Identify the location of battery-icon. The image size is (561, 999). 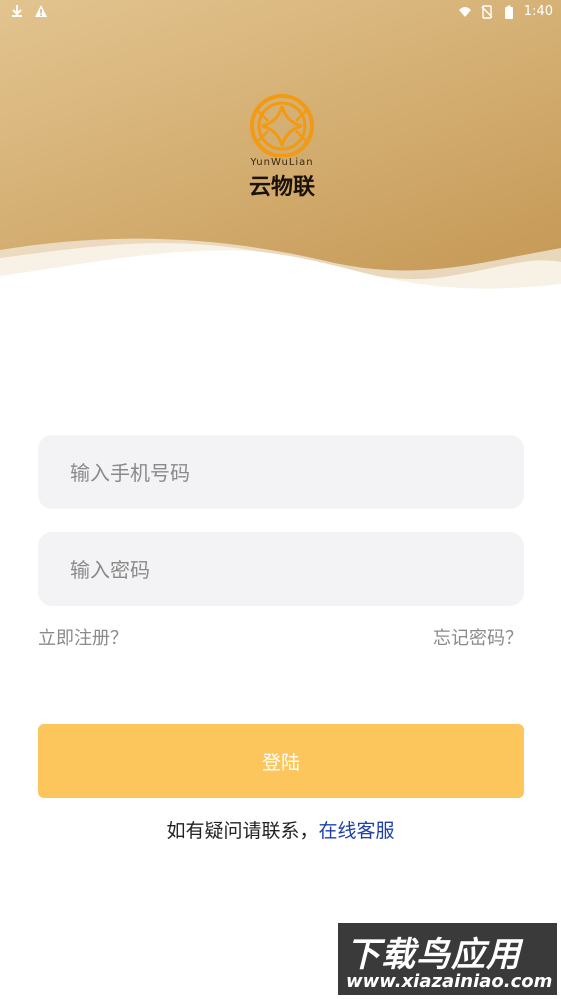
(508, 12).